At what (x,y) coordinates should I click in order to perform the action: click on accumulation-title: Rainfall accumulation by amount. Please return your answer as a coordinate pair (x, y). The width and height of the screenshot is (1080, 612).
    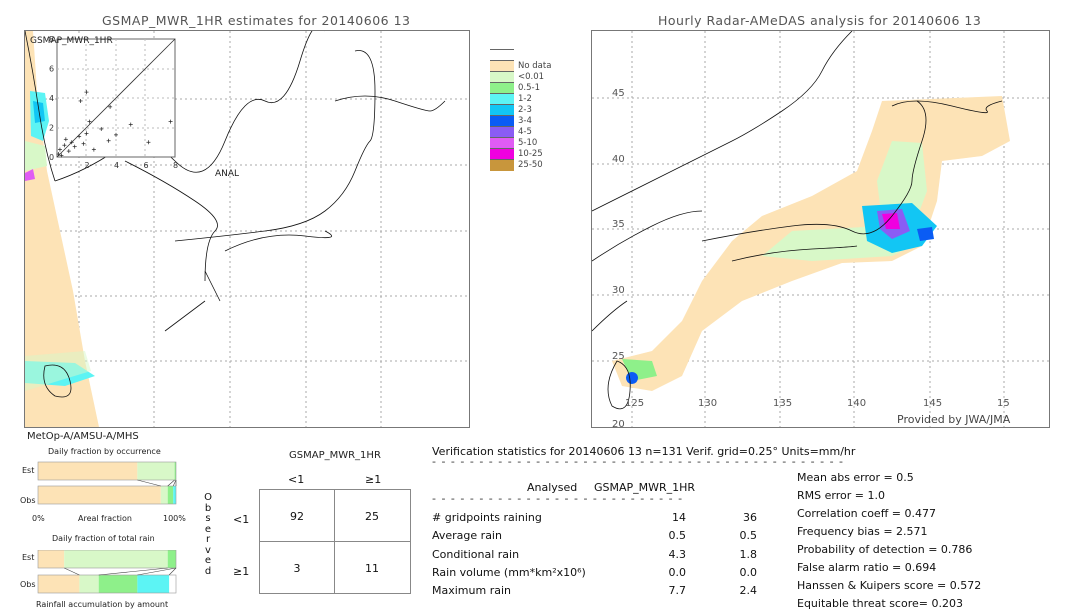
    Looking at the image, I should click on (102, 604).